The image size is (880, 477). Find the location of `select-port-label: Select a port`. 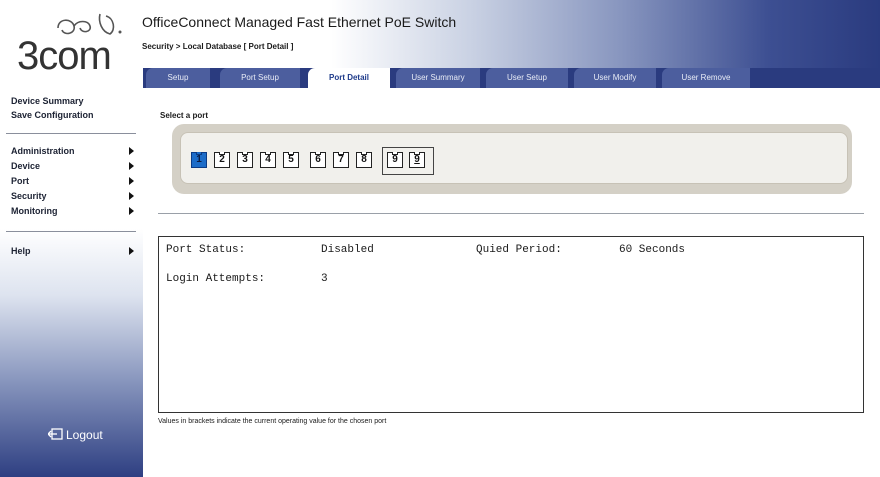

select-port-label: Select a port is located at coordinates (184, 115).